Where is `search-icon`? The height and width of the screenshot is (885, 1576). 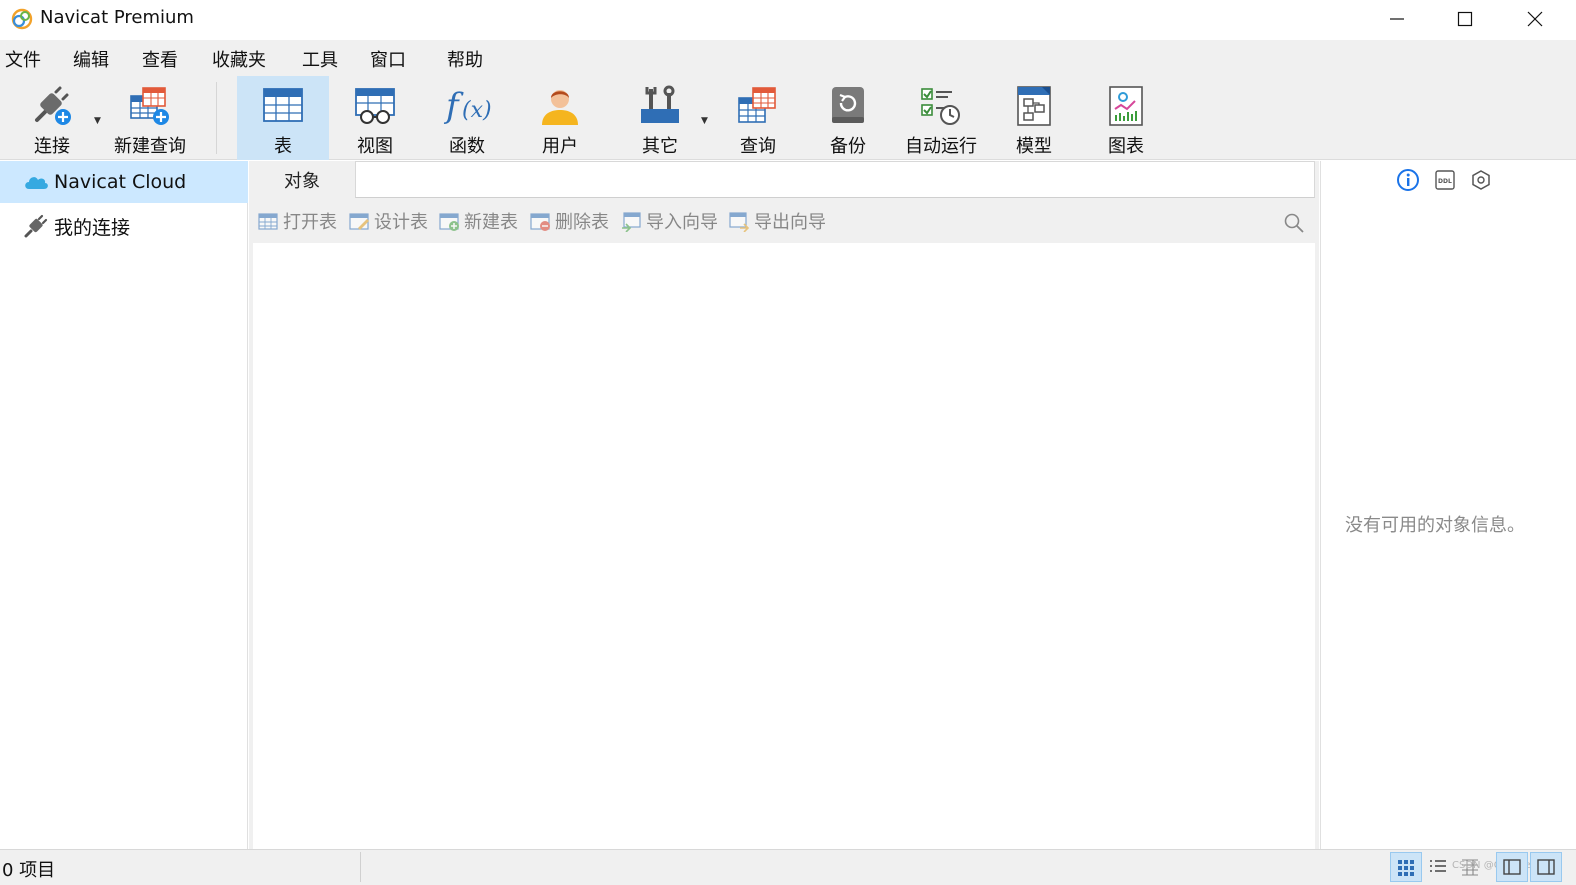
search-icon is located at coordinates (1294, 223).